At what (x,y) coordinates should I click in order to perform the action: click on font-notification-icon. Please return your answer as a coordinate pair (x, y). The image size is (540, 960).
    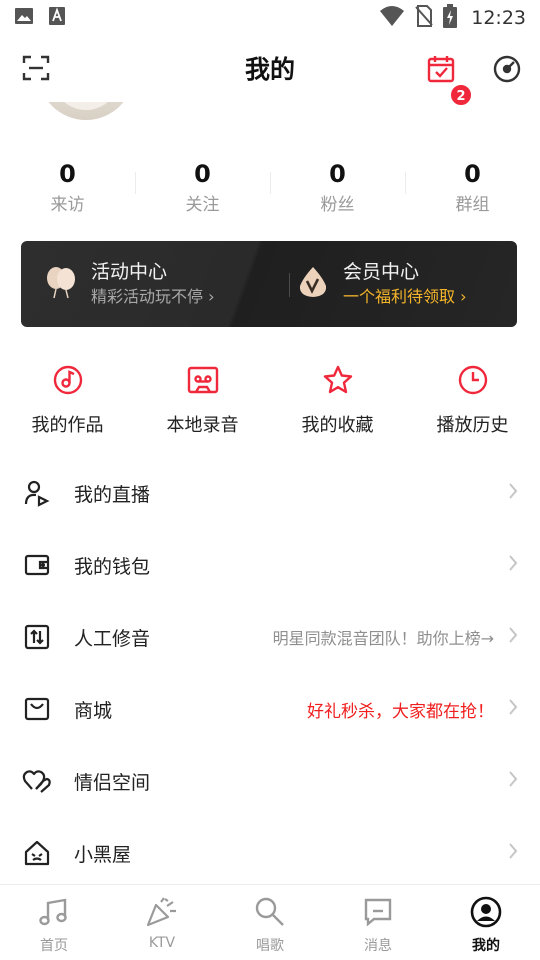
    Looking at the image, I should click on (57, 18).